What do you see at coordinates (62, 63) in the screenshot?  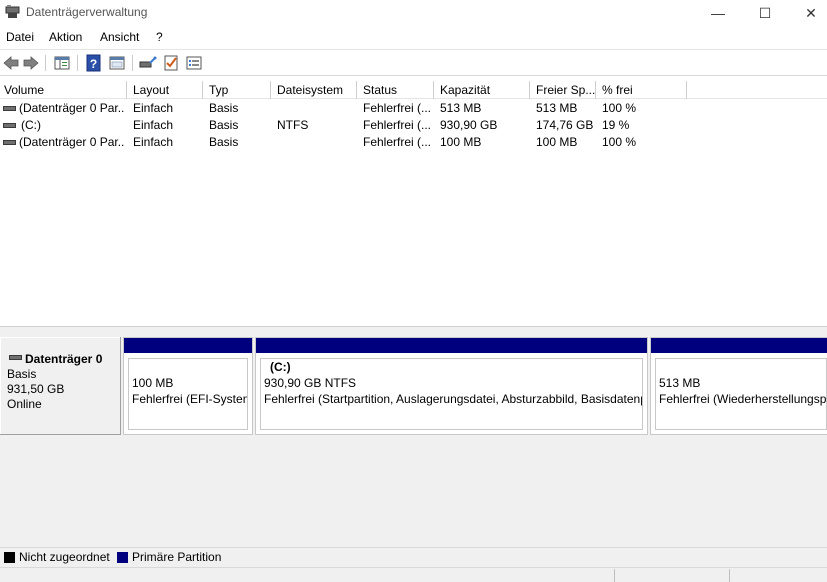 I see `console-tree-icon` at bounding box center [62, 63].